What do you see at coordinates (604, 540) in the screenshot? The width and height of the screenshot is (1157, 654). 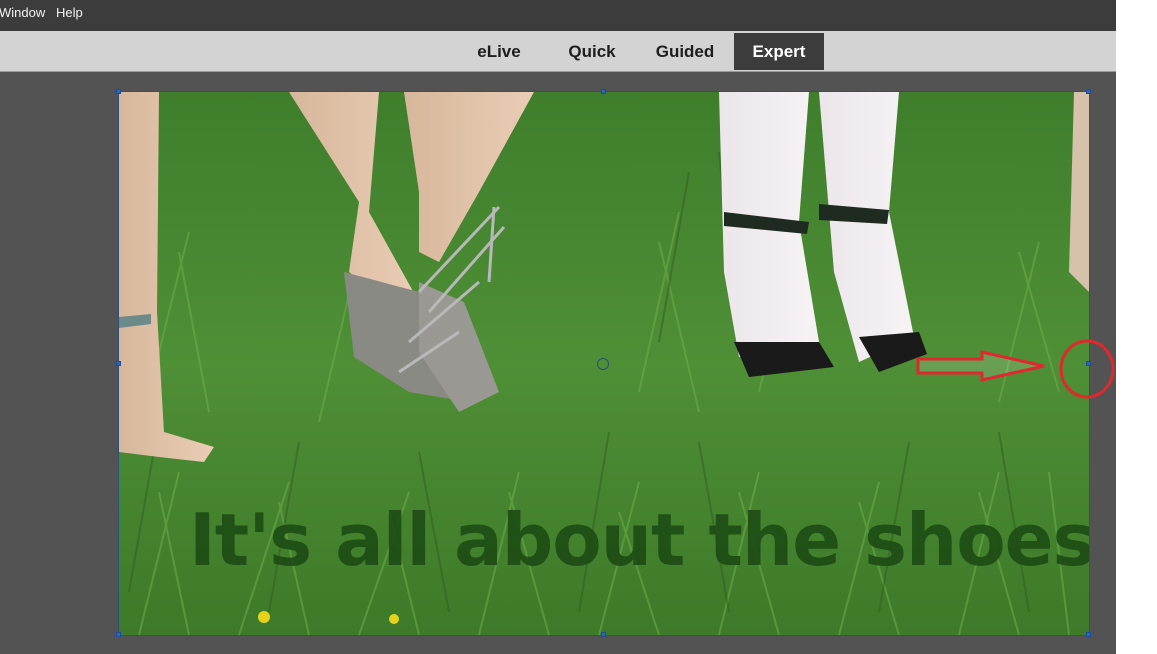 I see `text-layer: It's all about the shoes` at bounding box center [604, 540].